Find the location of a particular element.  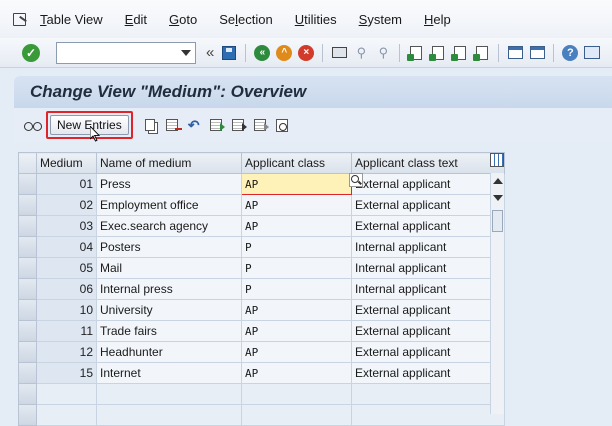

create-session-icon is located at coordinates (515, 53).